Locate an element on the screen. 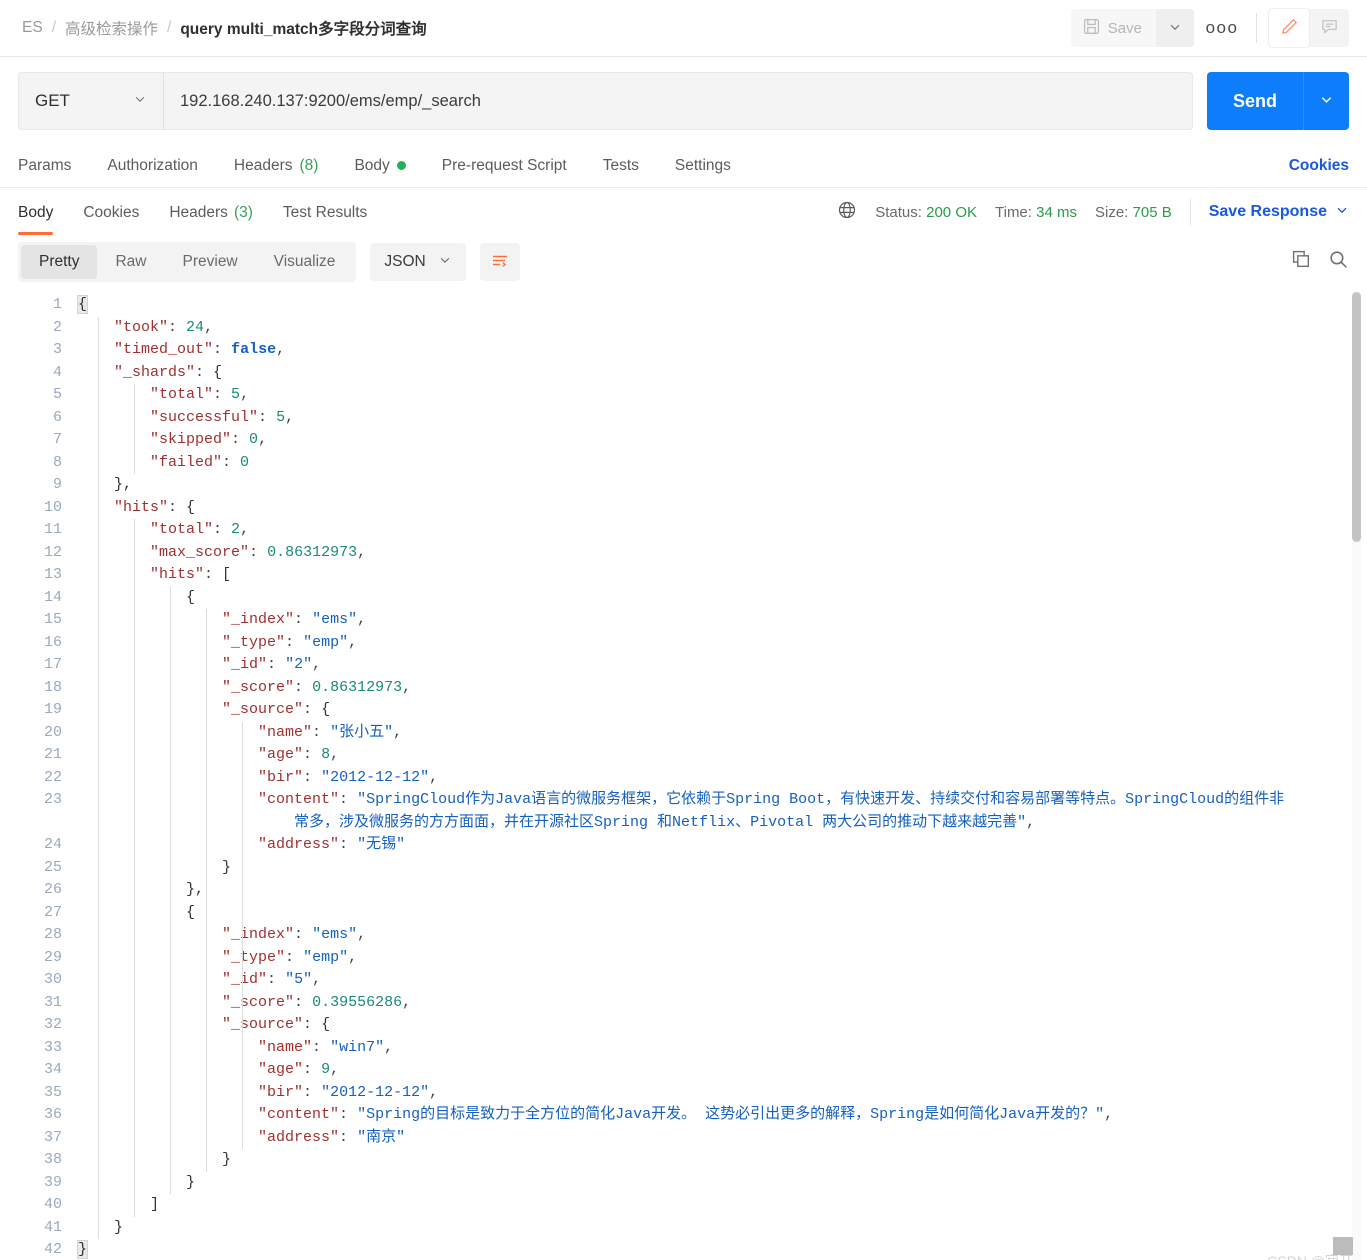 The image size is (1367, 1260). response-tab-headers: Headers (3) is located at coordinates (211, 212).